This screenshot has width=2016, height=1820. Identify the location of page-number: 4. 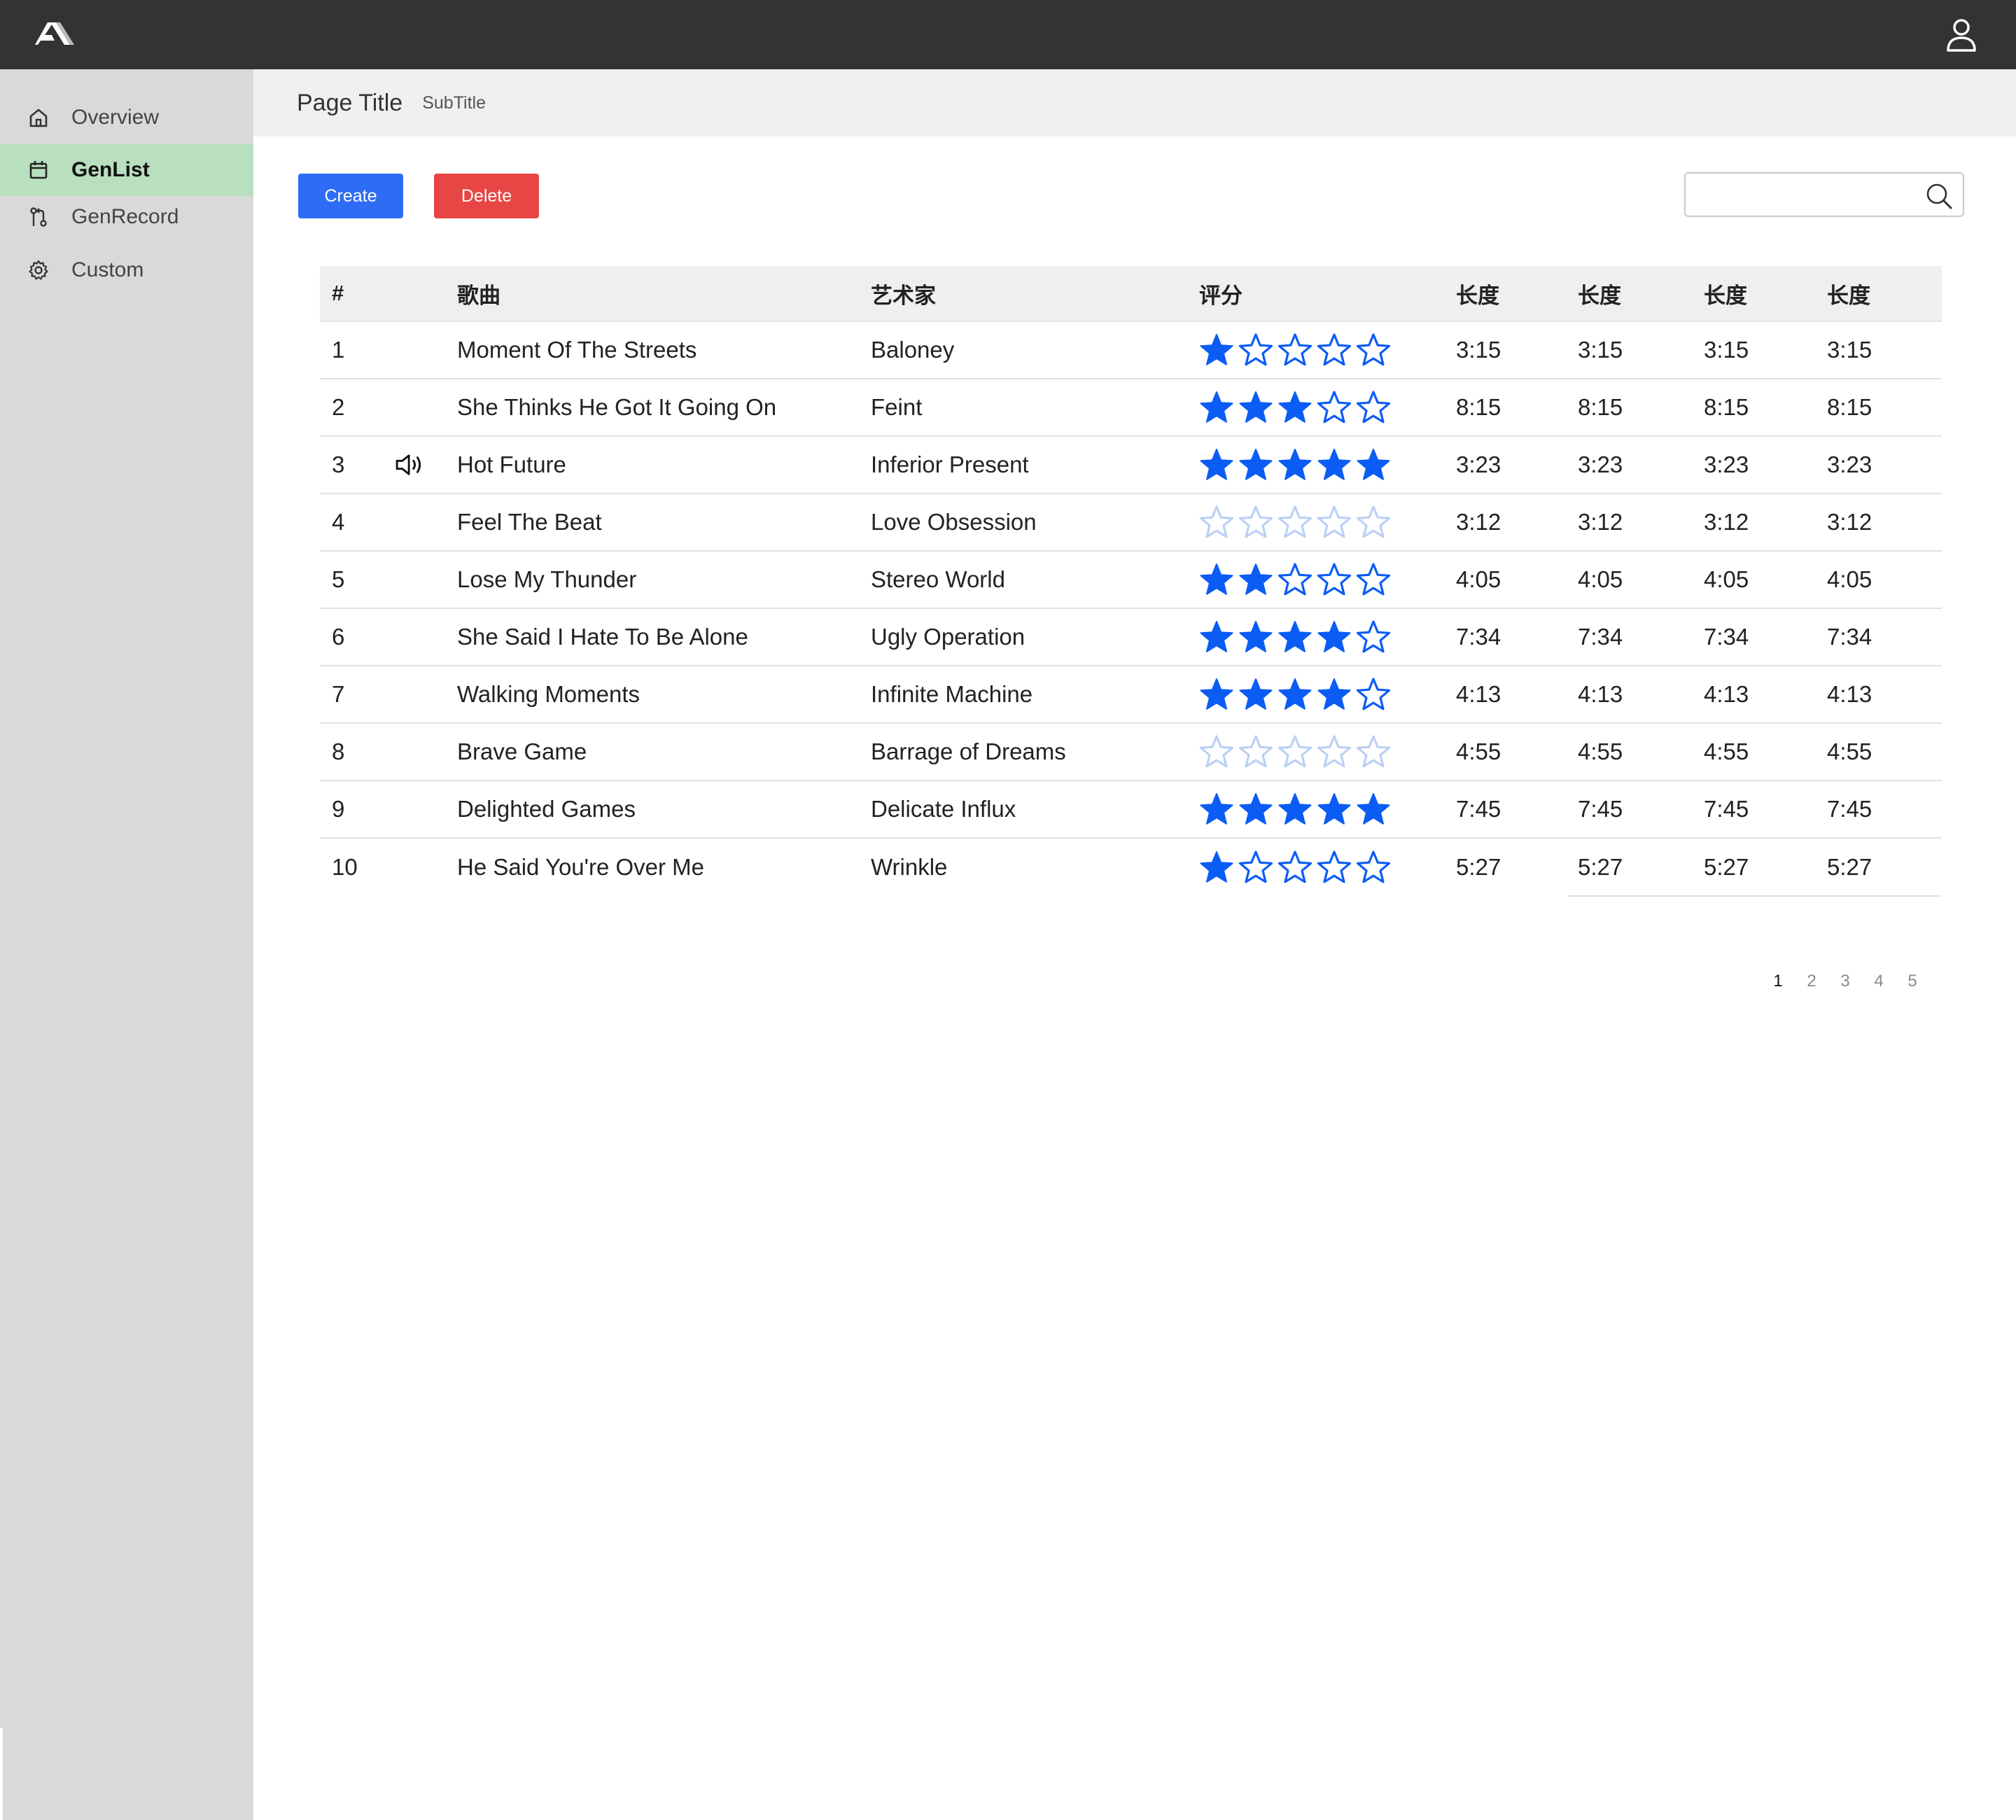
(1879, 981).